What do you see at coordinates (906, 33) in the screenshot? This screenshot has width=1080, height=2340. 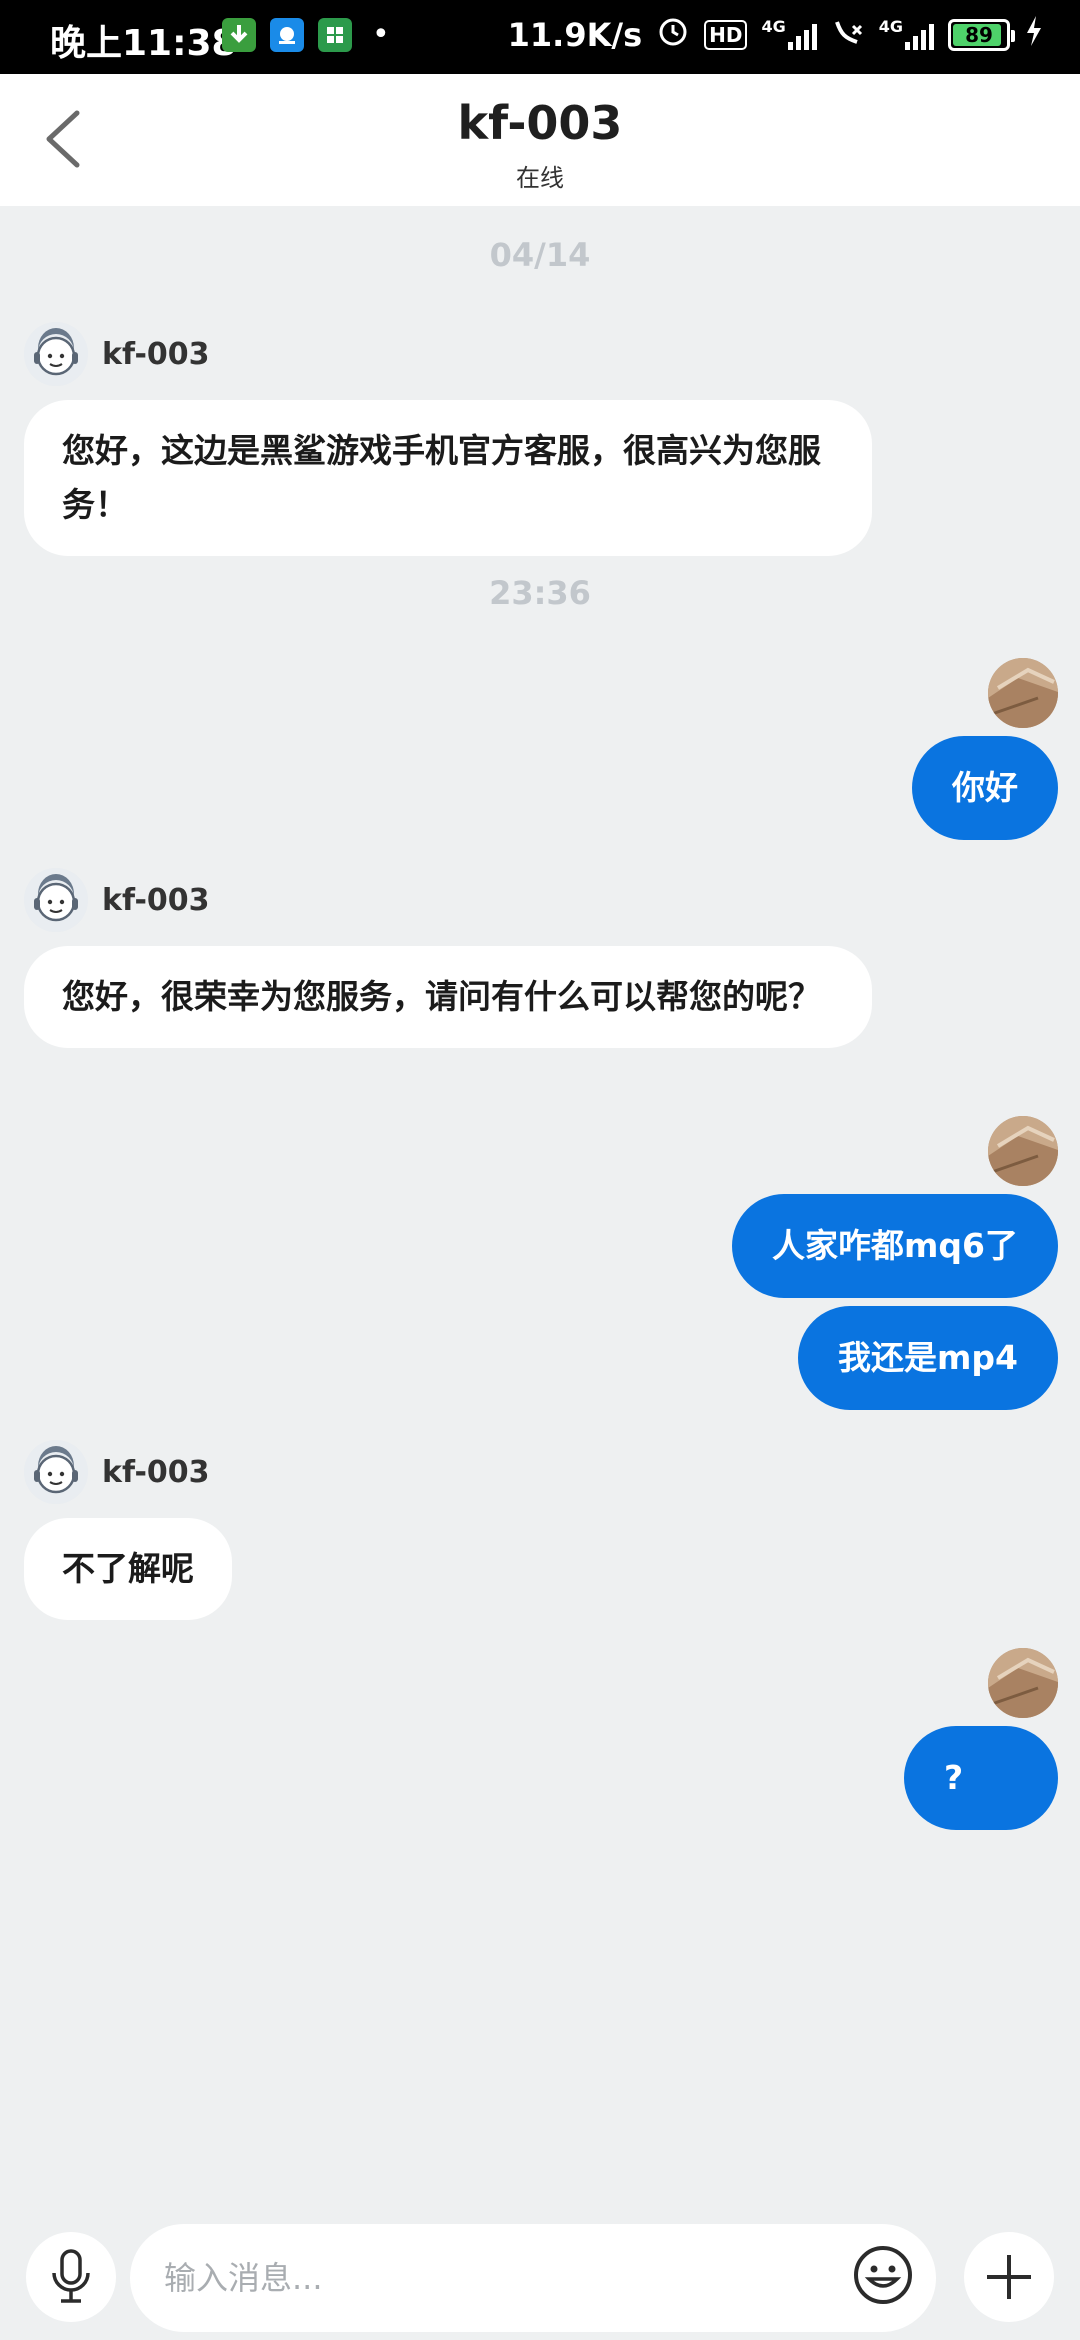 I see `signal-icon-2: 4G` at bounding box center [906, 33].